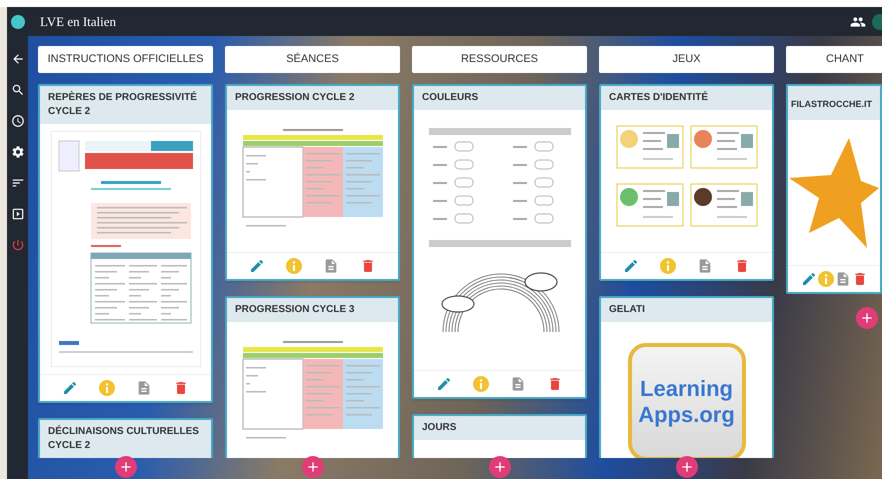 Image resolution: width=882 pixels, height=479 pixels. Describe the element at coordinates (17, 245) in the screenshot. I see `power-icon` at that location.